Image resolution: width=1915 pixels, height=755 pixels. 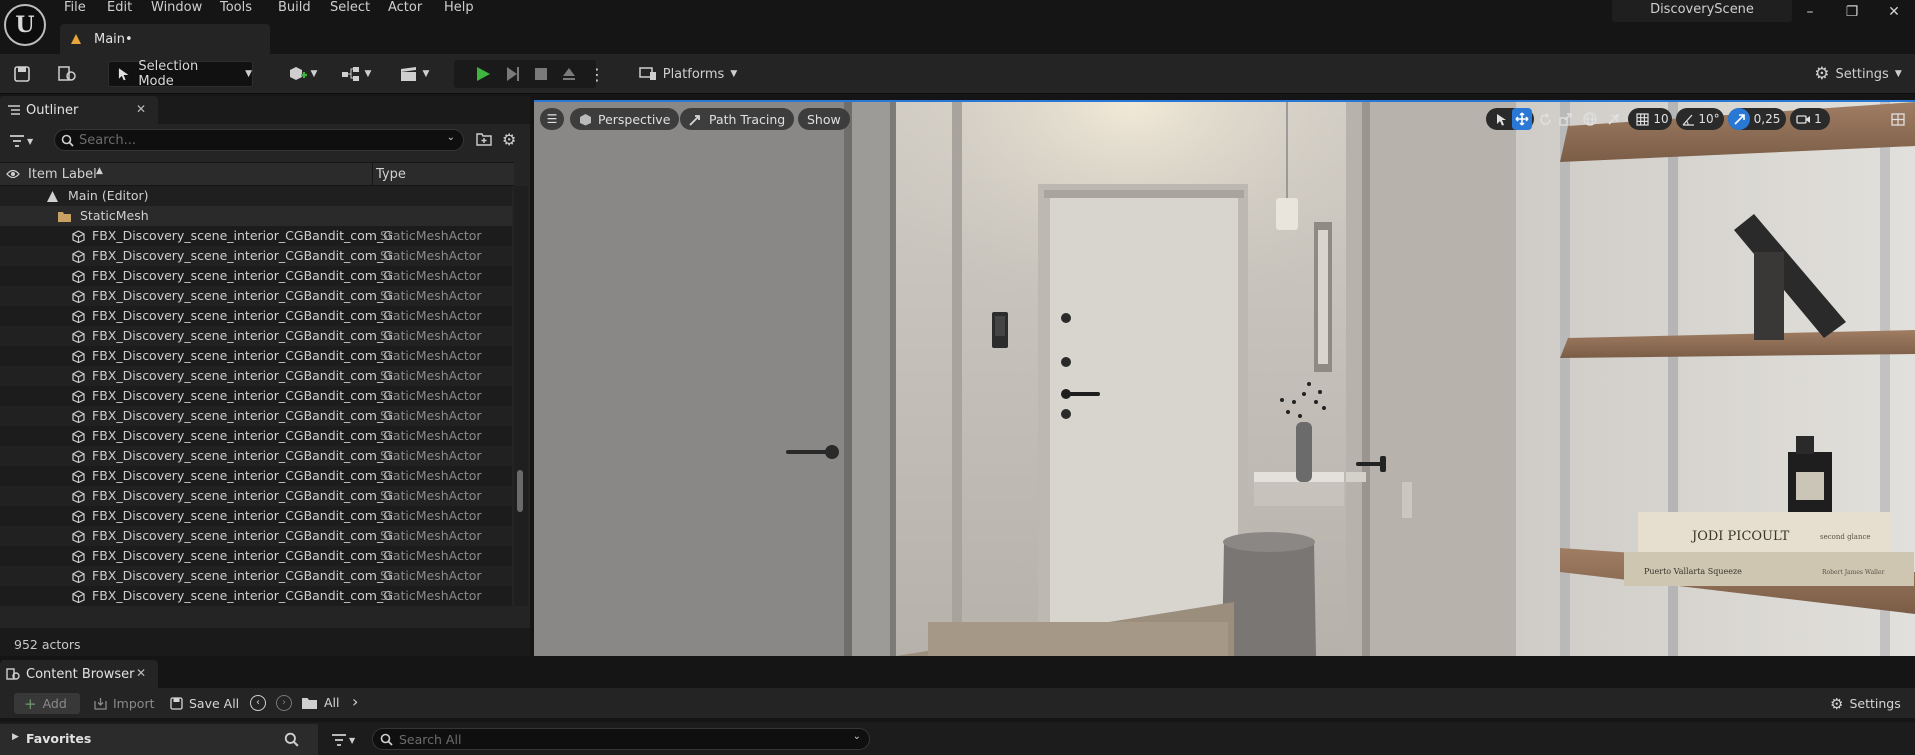 What do you see at coordinates (541, 74) in the screenshot?
I see `stop-icon` at bounding box center [541, 74].